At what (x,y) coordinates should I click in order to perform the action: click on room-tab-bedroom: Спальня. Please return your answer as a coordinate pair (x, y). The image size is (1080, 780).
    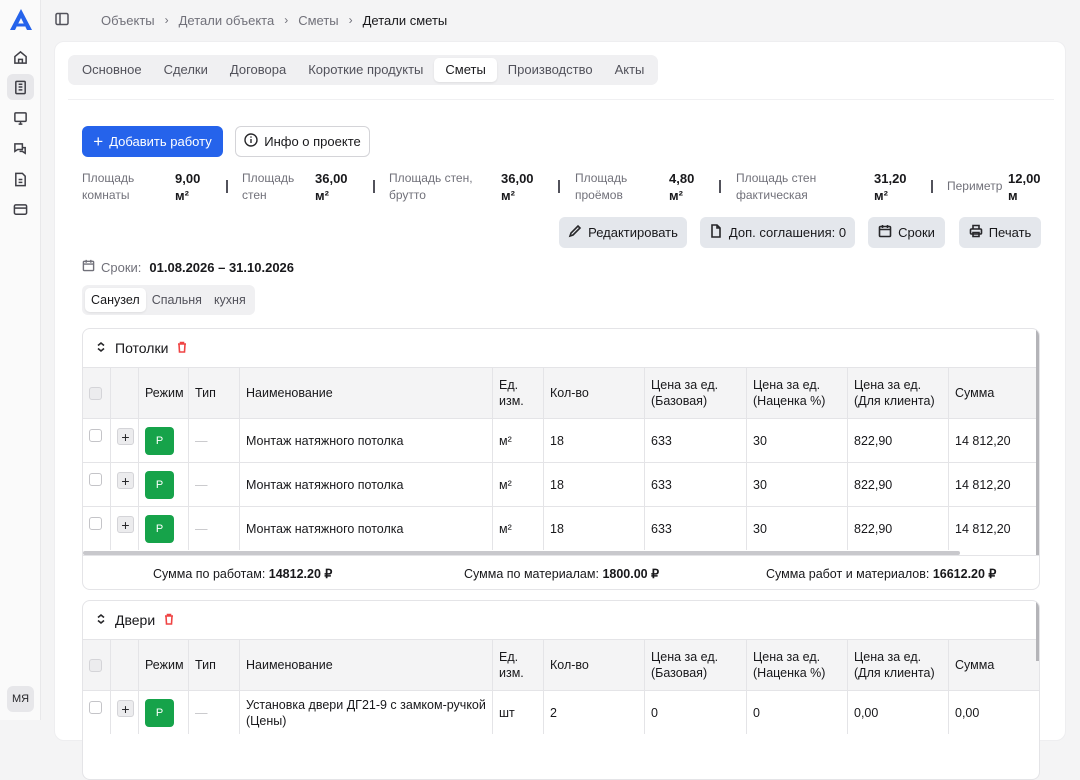
    Looking at the image, I should click on (177, 300).